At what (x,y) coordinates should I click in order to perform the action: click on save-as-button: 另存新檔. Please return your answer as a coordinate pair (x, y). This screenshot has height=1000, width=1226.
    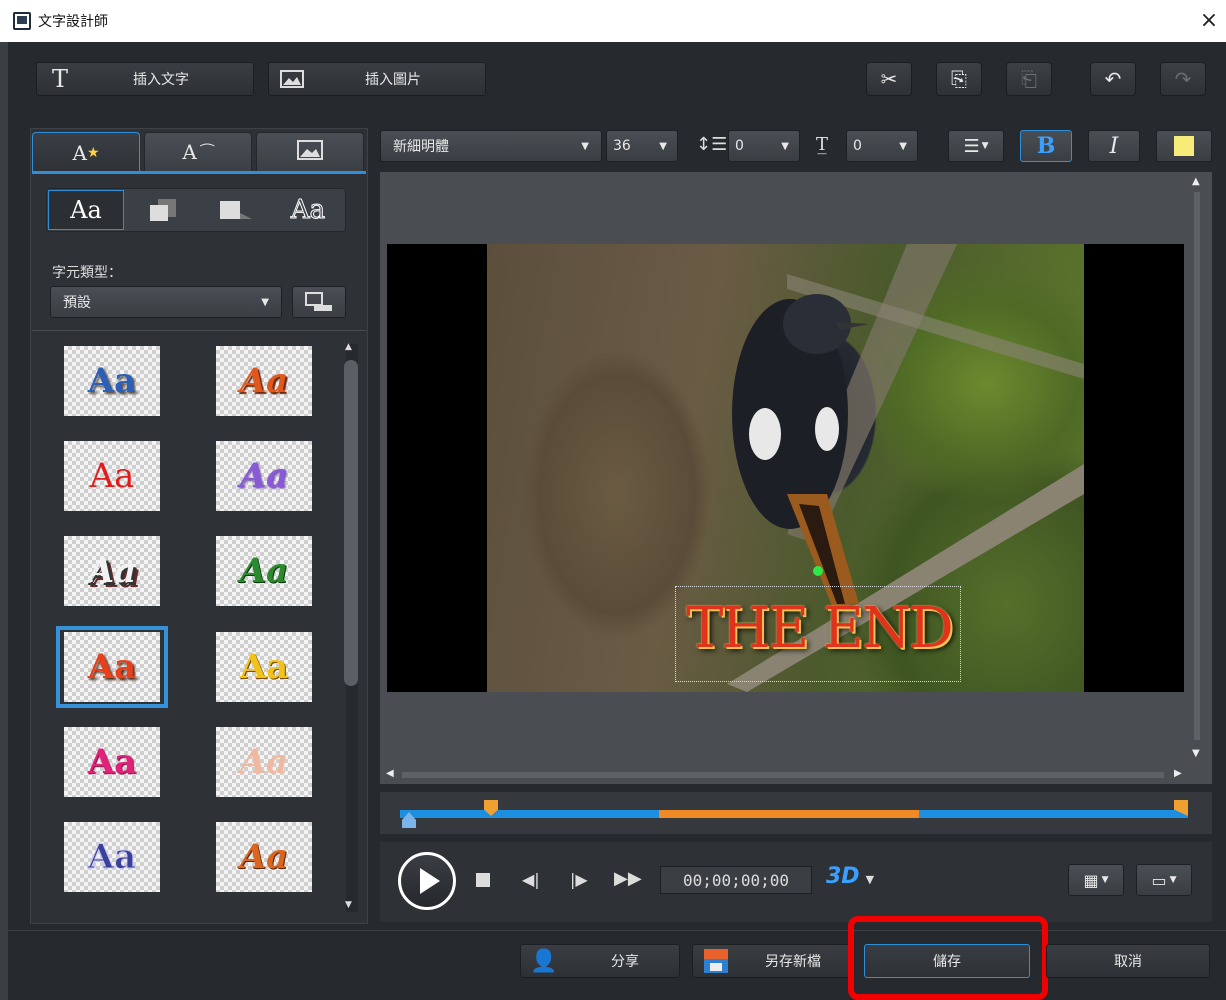
    Looking at the image, I should click on (772, 961).